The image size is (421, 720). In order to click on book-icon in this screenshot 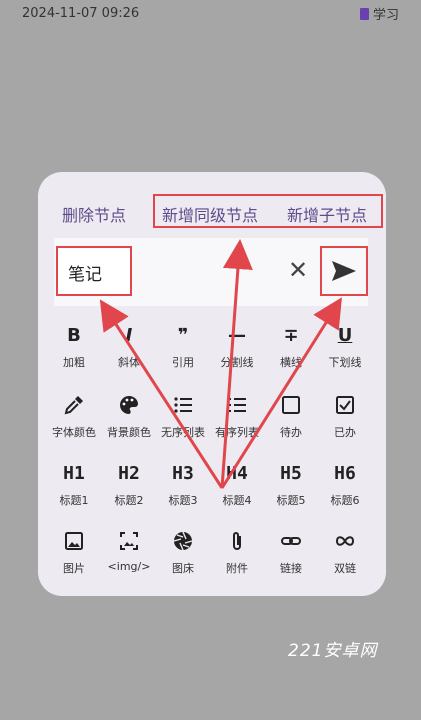, I will do `click(364, 13)`.